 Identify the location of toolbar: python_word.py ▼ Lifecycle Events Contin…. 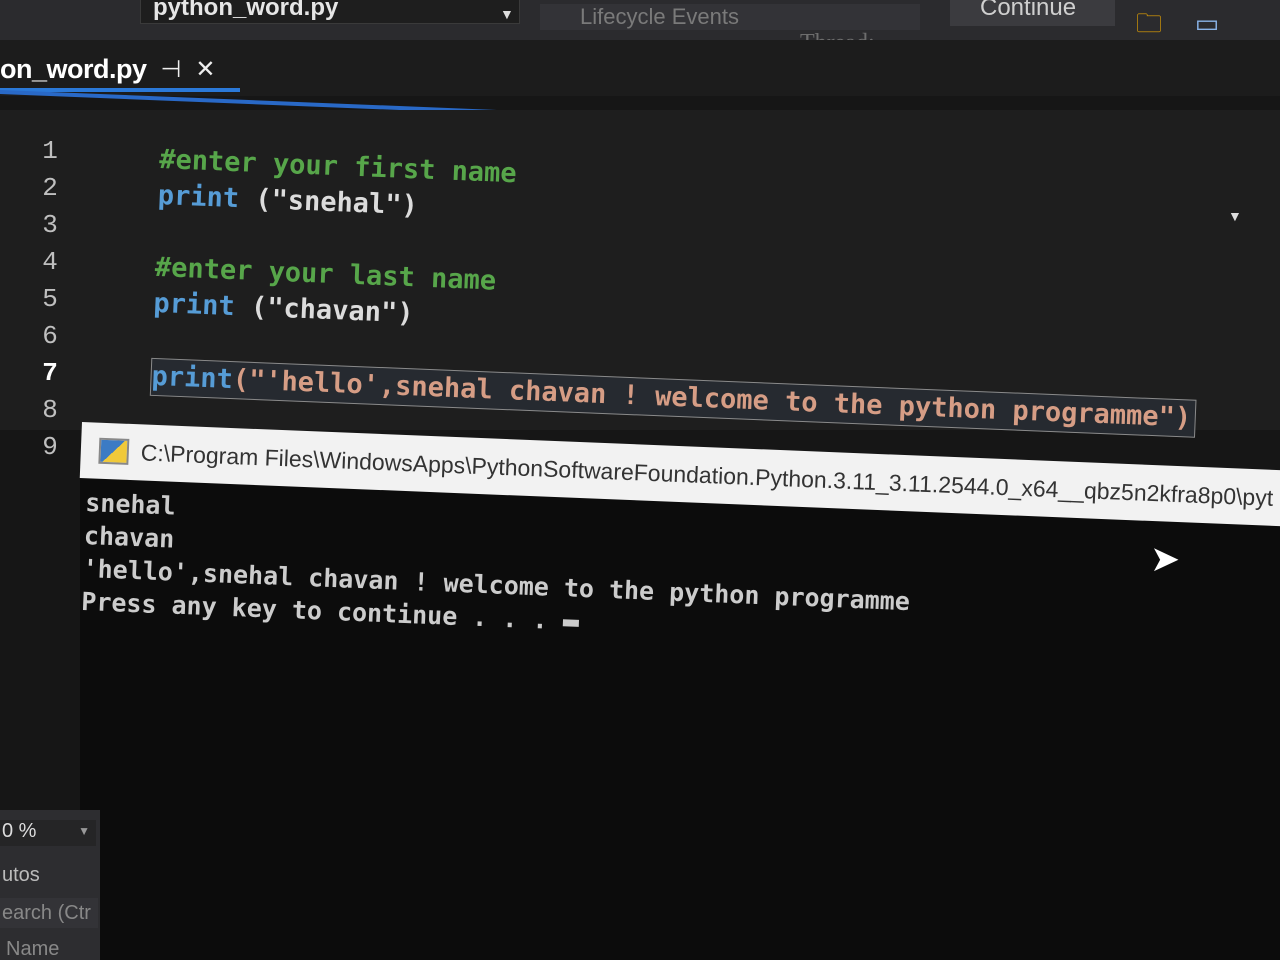
(640, 20).